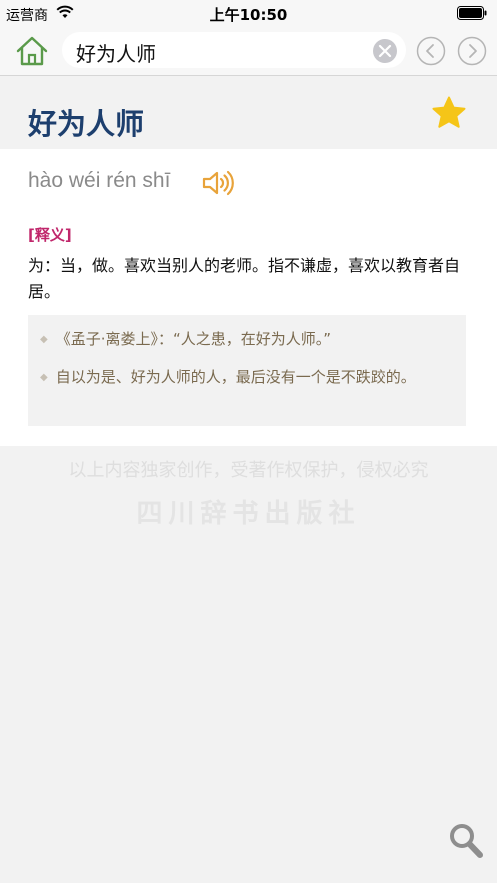 The height and width of the screenshot is (883, 497). I want to click on example-text: 《孟子·离娄上》：“人之患，在好为人师。”, so click(193, 339).